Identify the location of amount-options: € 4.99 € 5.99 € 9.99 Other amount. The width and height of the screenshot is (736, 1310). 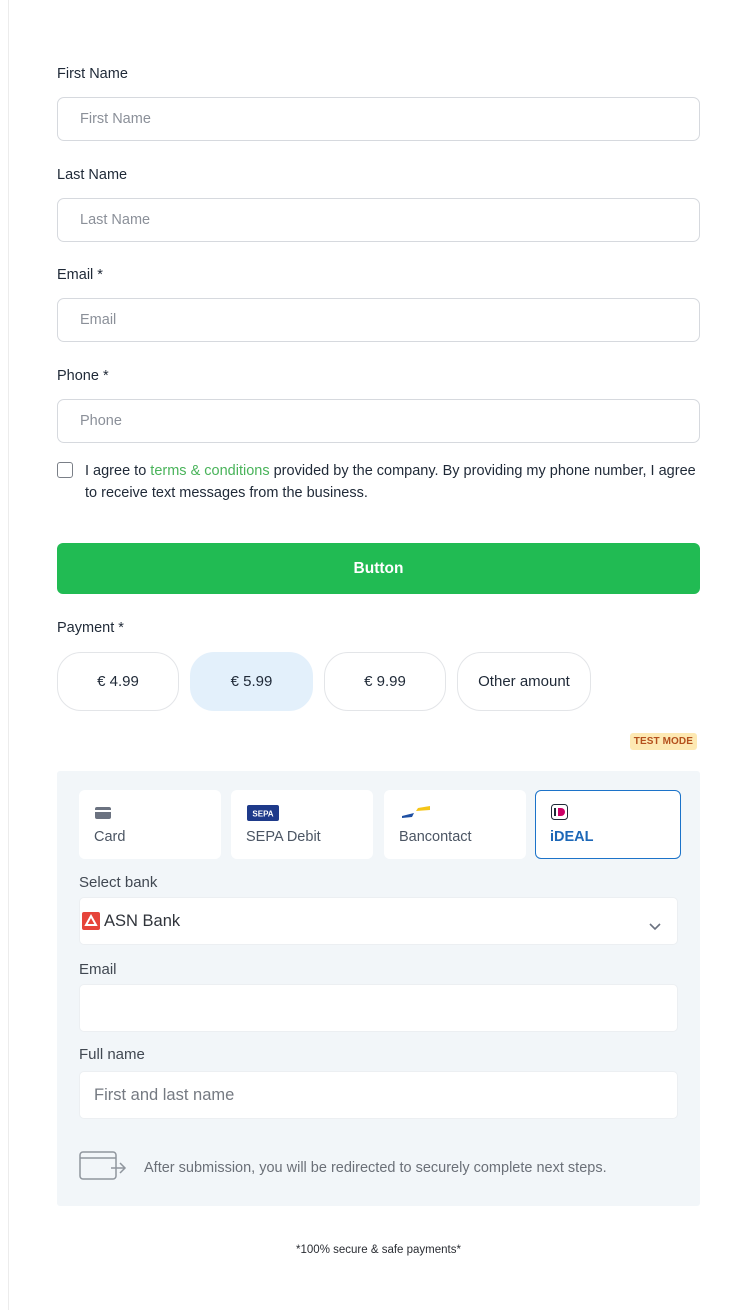
(324, 681).